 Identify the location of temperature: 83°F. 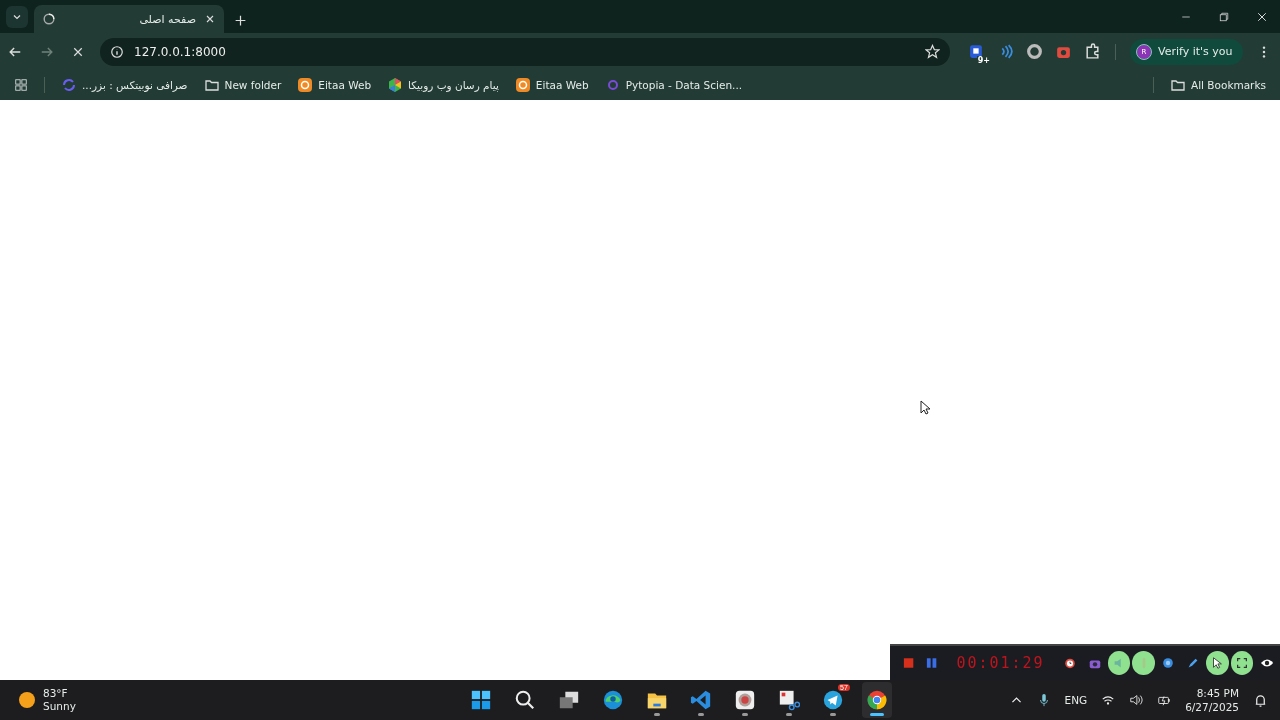
(56, 693).